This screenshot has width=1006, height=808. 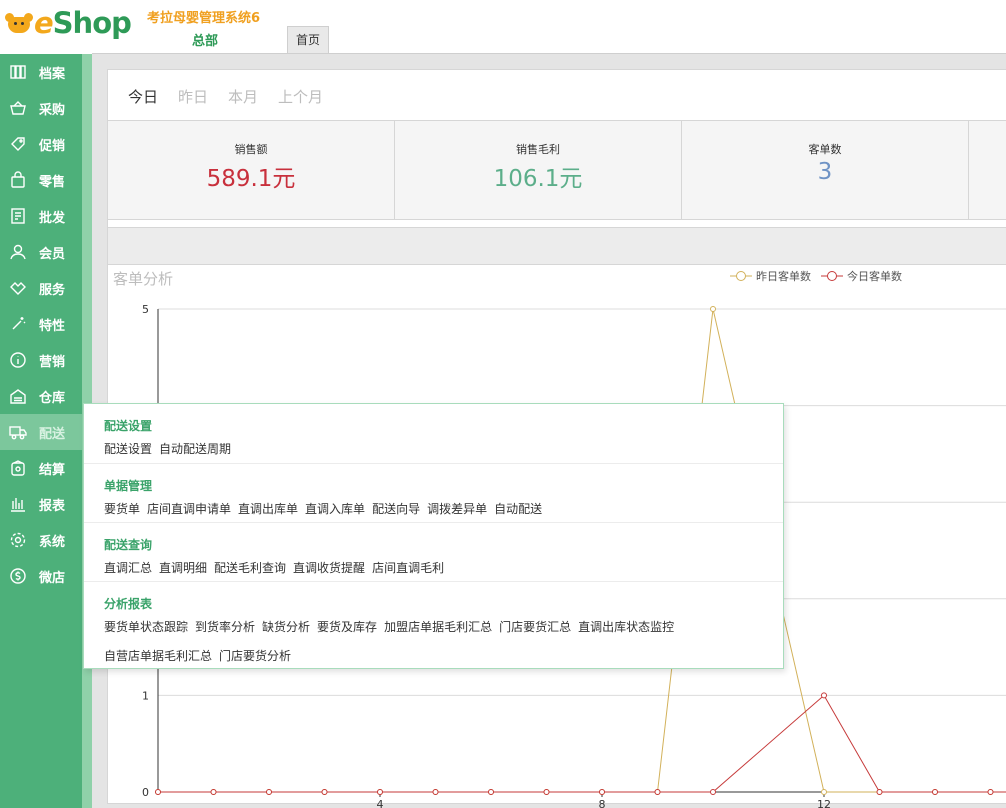 What do you see at coordinates (205, 39) in the screenshot?
I see `branch-name: 总部` at bounding box center [205, 39].